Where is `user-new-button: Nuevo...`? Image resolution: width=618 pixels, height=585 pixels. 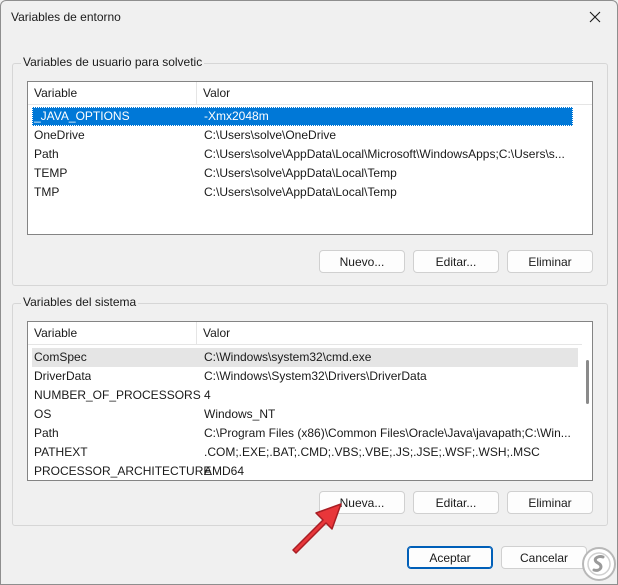
user-new-button: Nuevo... is located at coordinates (362, 261).